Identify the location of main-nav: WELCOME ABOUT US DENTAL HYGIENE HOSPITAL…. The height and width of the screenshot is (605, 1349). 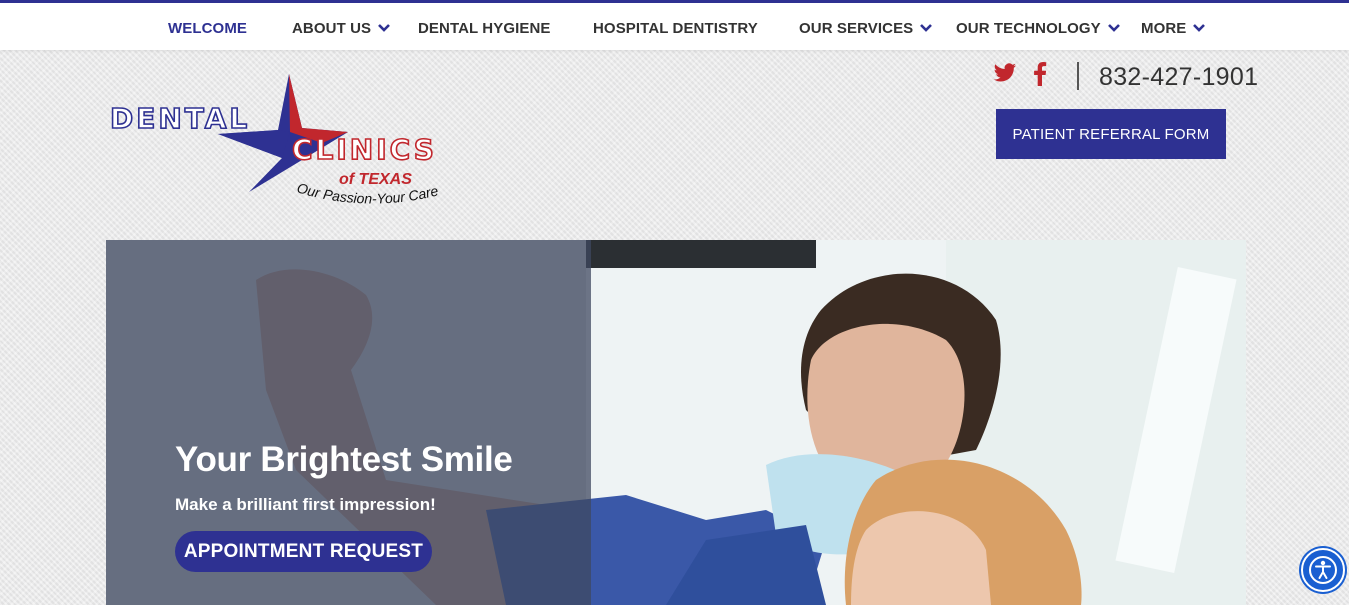
(674, 25).